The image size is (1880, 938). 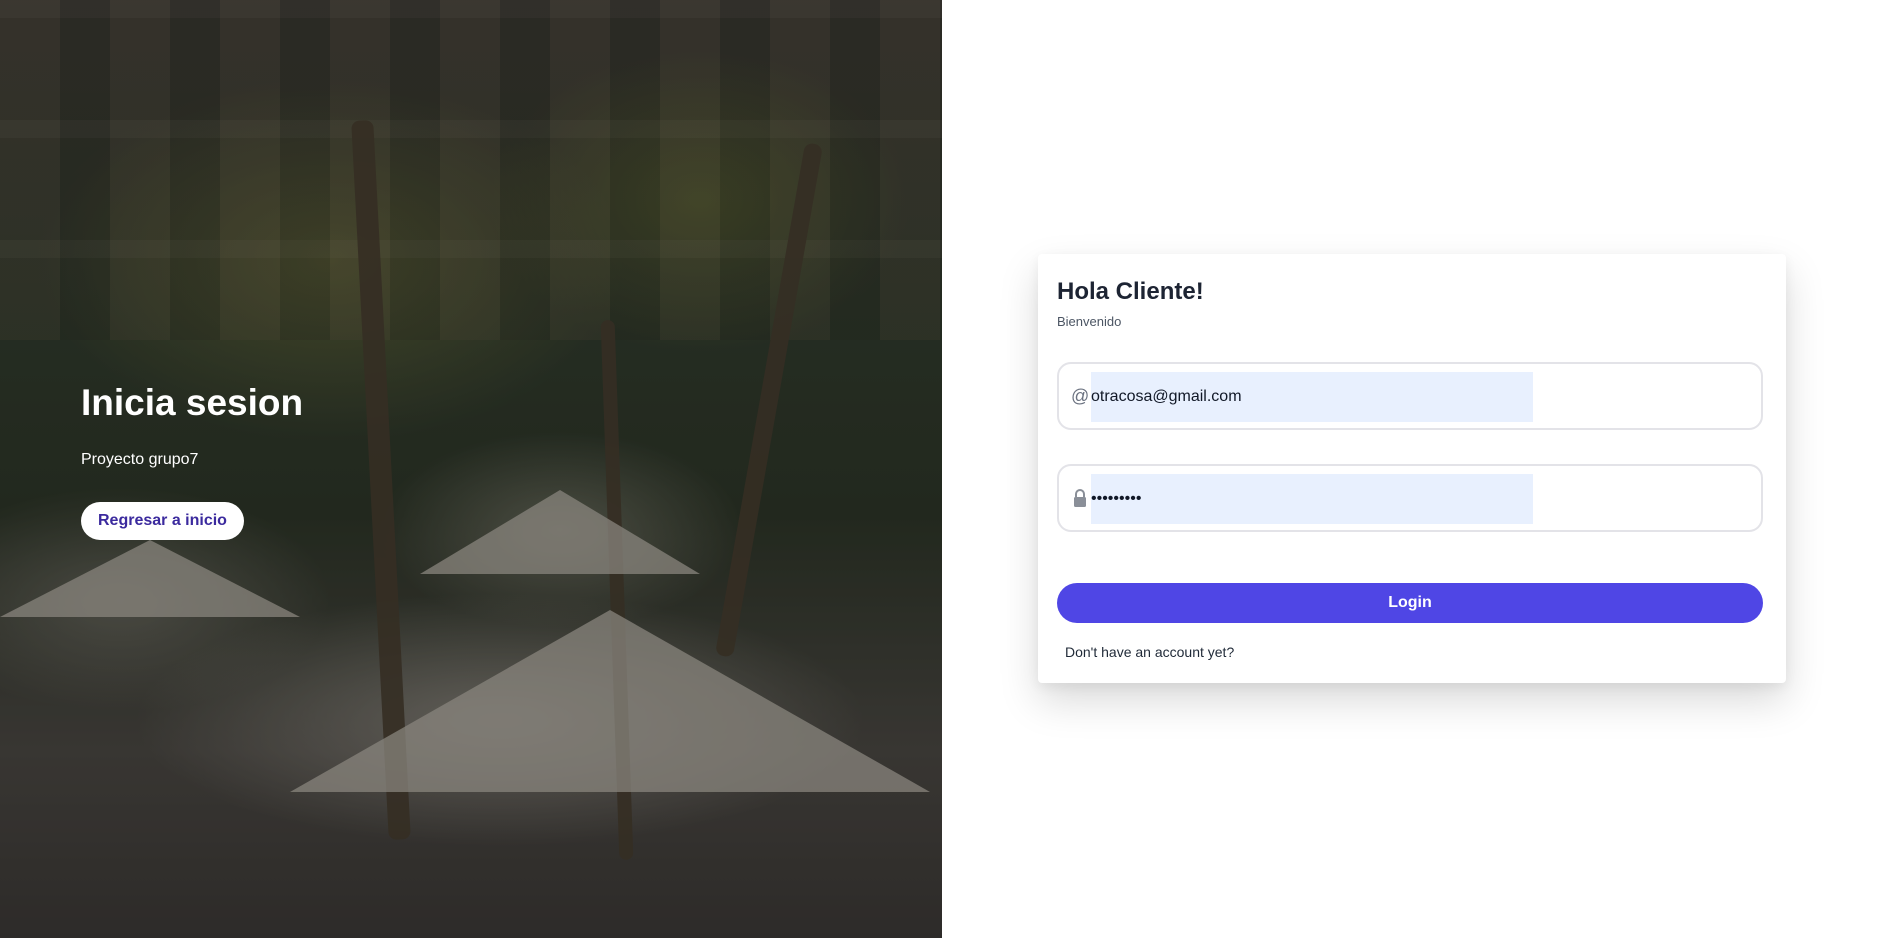 I want to click on login-button: Login, so click(x=1410, y=603).